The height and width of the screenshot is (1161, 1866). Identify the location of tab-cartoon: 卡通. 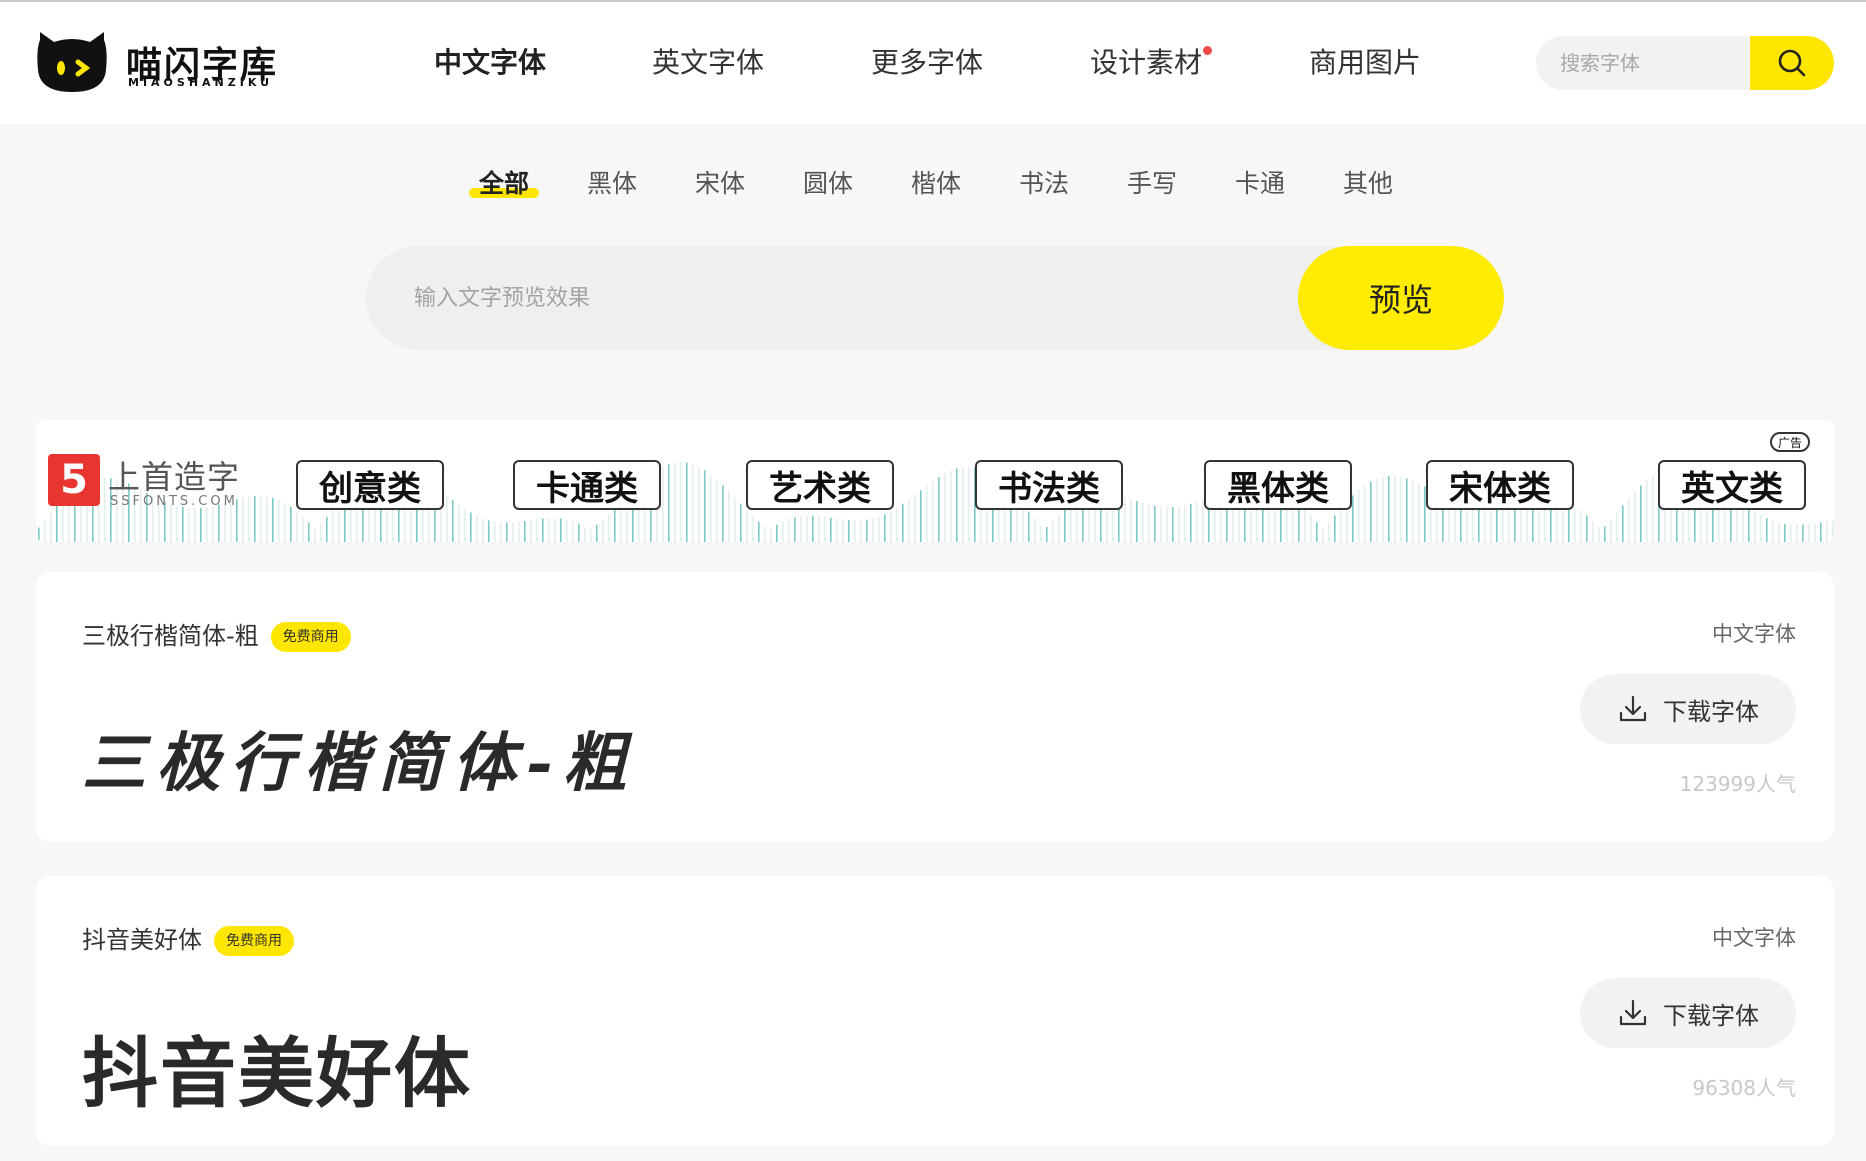
(1260, 184).